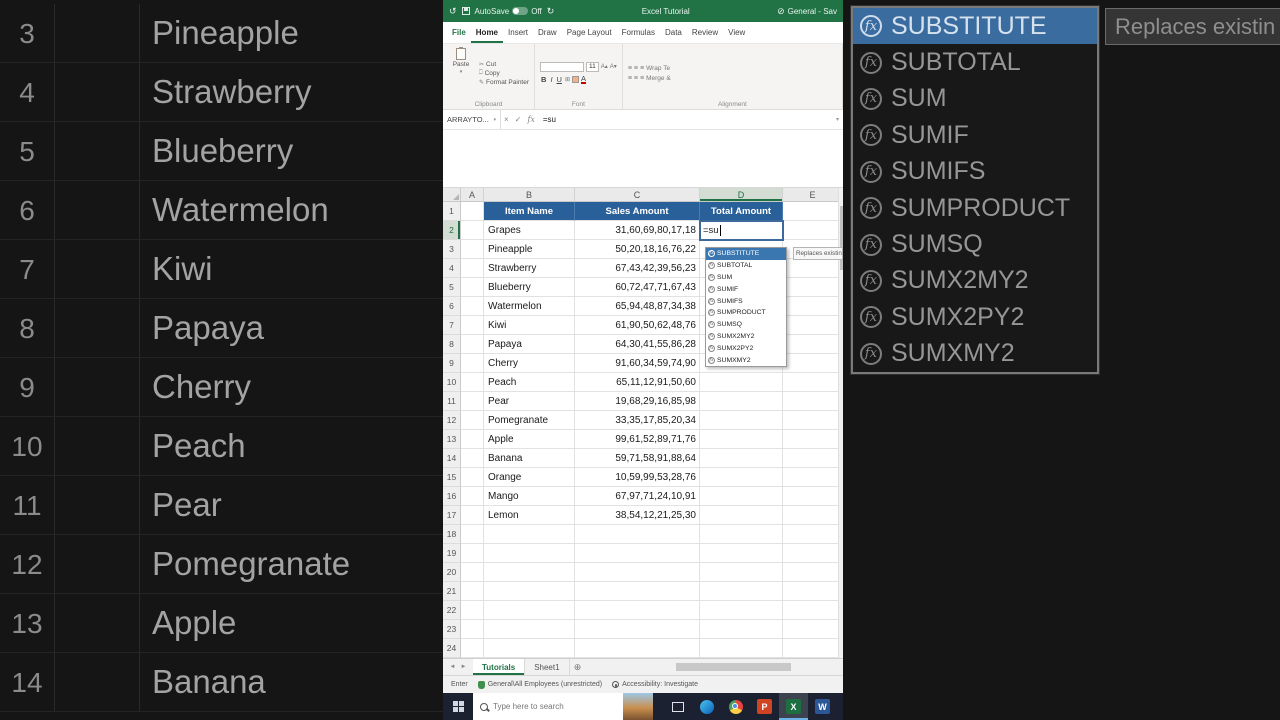  I want to click on cell-E5, so click(813, 287).